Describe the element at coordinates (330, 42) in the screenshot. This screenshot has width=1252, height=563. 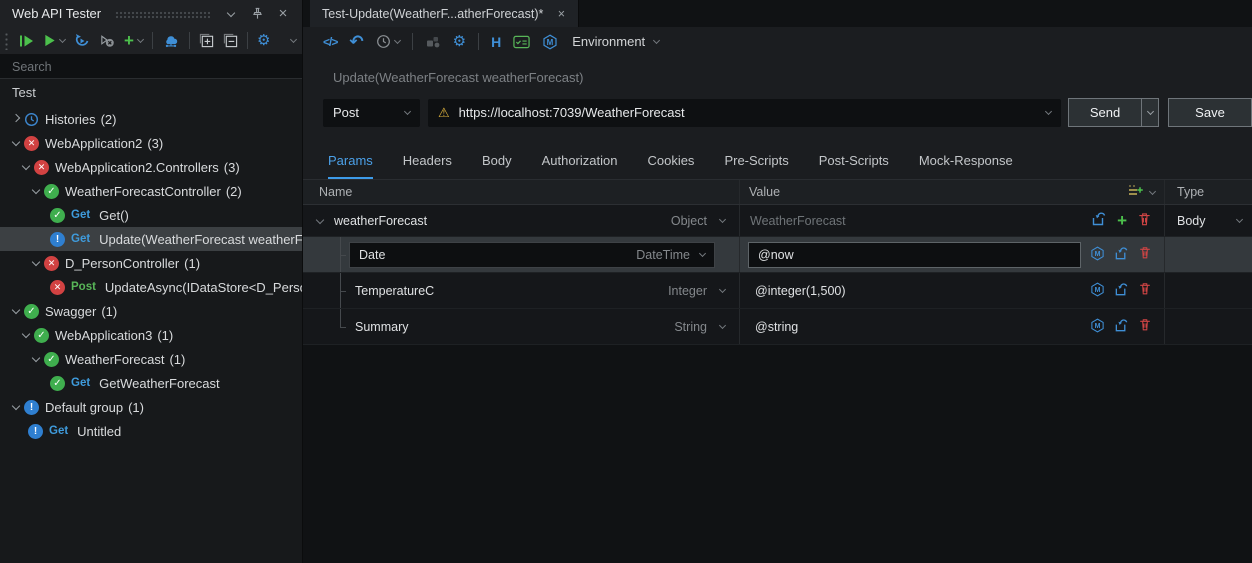
I see `code-view-icon: </>` at that location.